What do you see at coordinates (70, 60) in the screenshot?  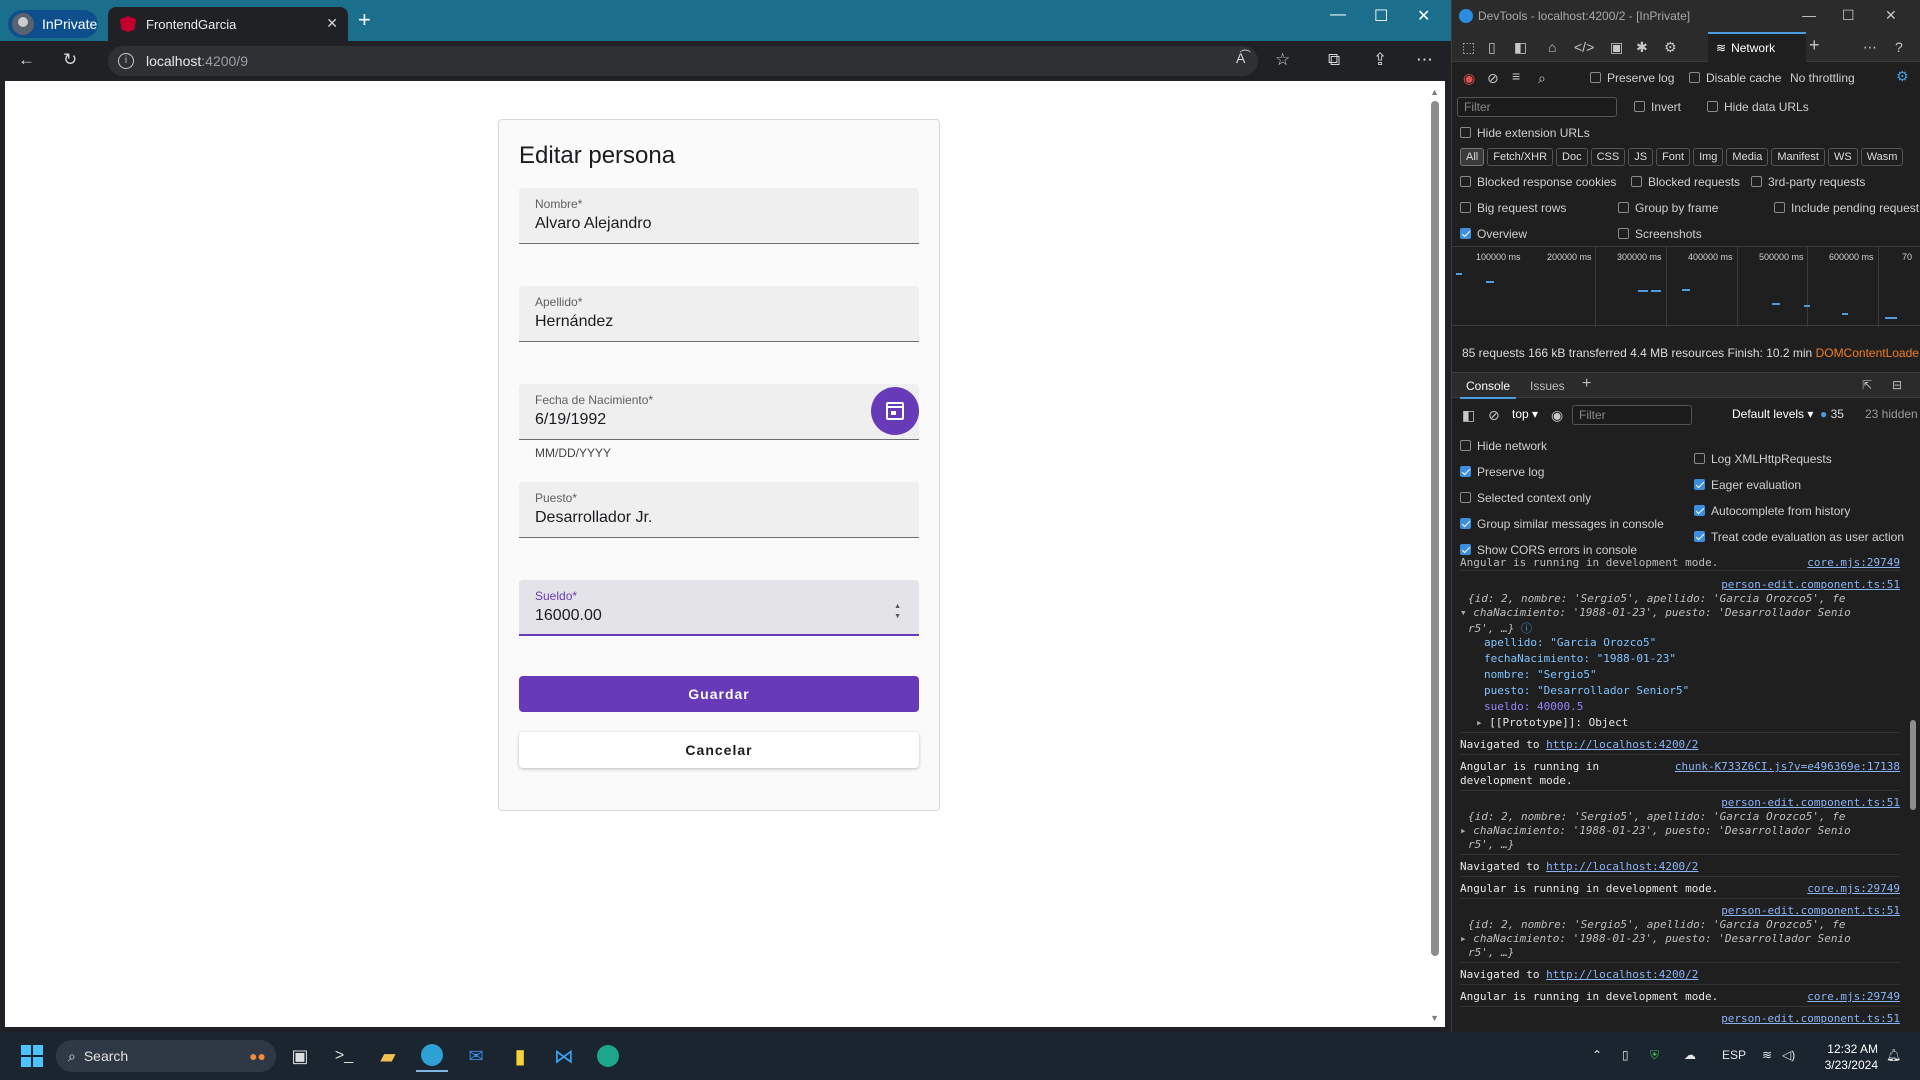 I see `refresh-icon: ↻` at bounding box center [70, 60].